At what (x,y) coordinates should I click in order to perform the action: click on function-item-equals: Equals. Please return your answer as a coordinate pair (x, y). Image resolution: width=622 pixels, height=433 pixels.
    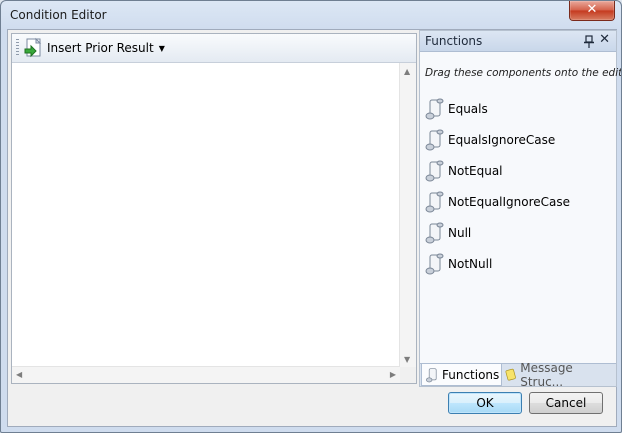
    Looking at the image, I should click on (518, 108).